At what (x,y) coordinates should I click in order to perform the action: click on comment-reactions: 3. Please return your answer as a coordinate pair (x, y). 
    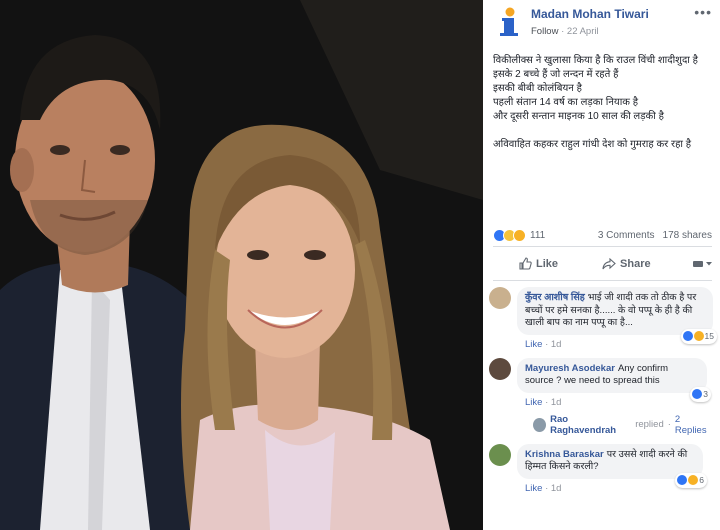
    Looking at the image, I should click on (700, 394).